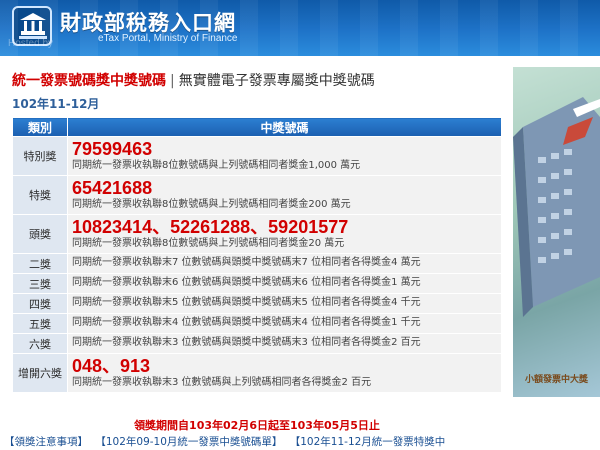  I want to click on column-header-numbers: 中獎號碼, so click(284, 127).